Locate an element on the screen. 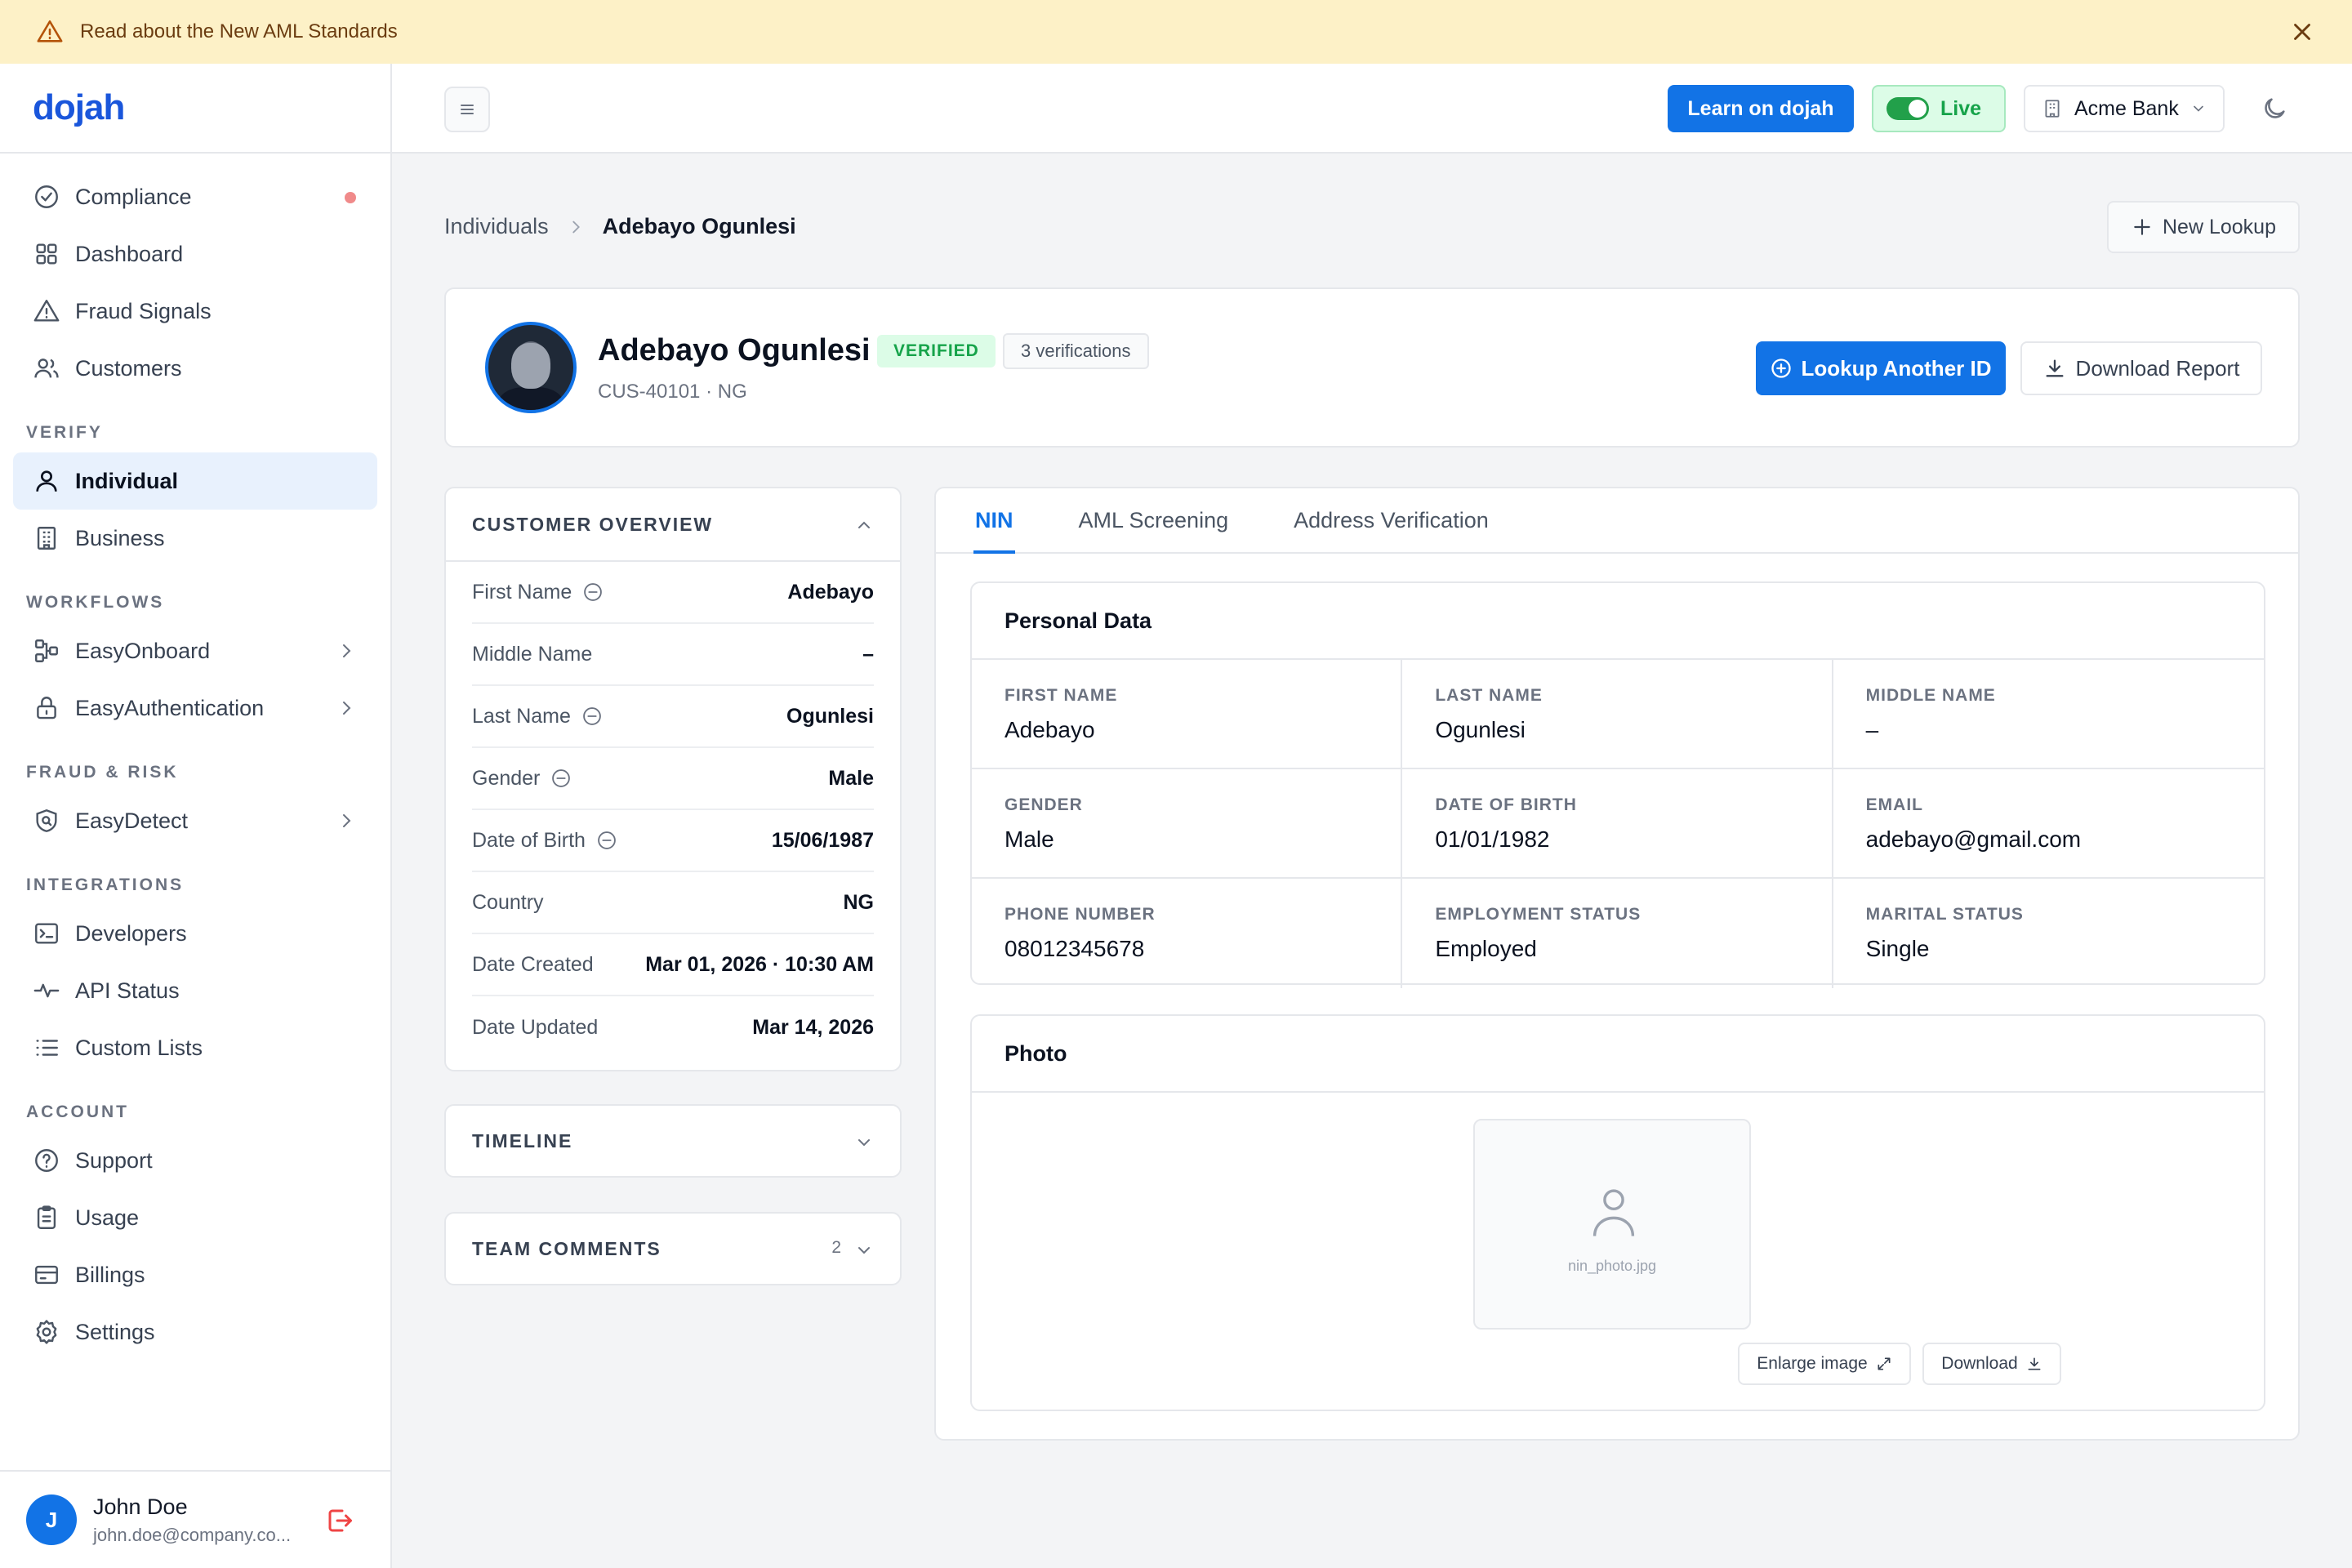 The image size is (2352, 1568). team-comments-card: TEAM COMMENTS 2 is located at coordinates (673, 1248).